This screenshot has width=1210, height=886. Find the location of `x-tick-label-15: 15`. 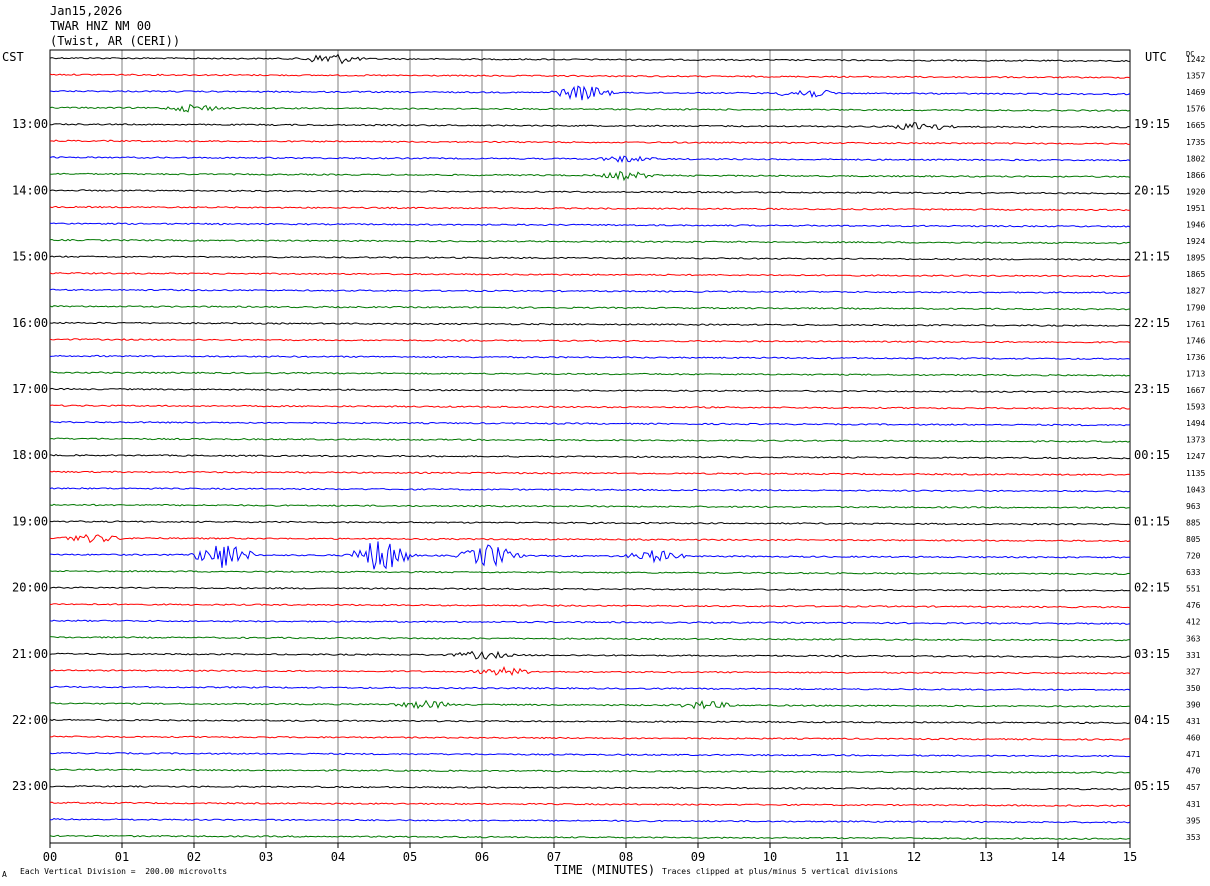

x-tick-label-15: 15 is located at coordinates (1130, 857).